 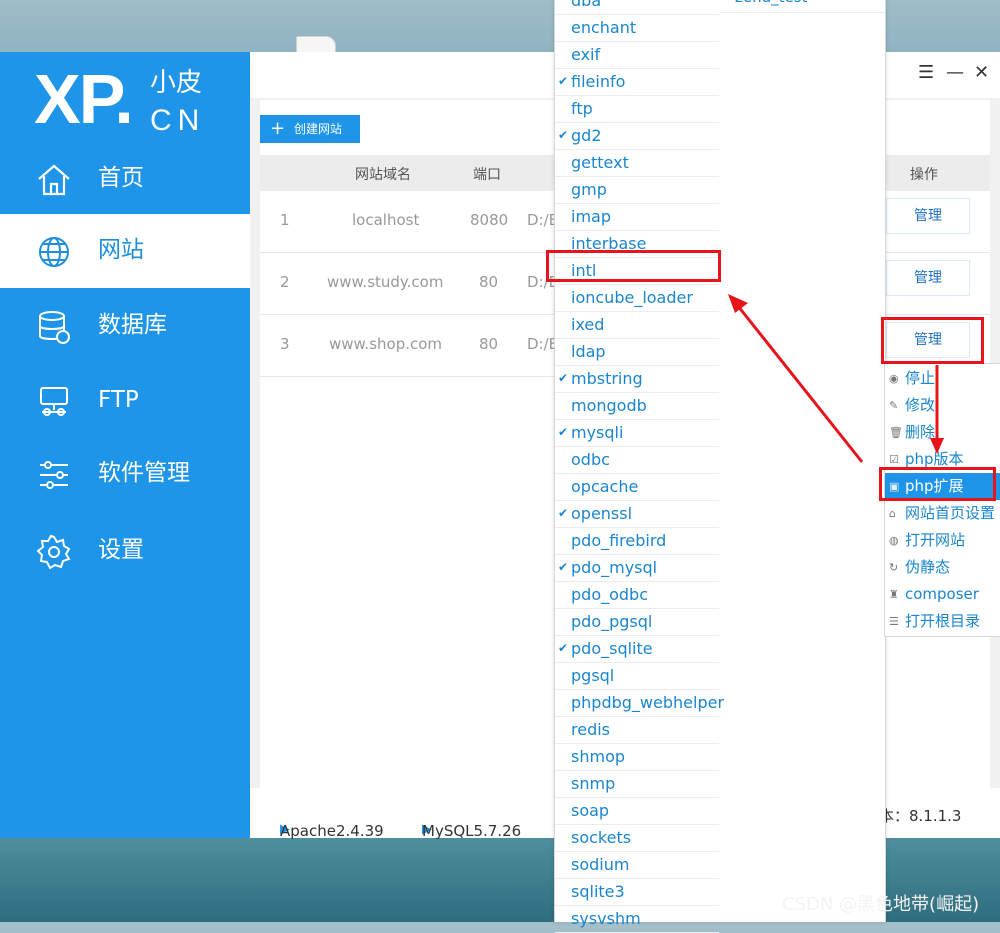 What do you see at coordinates (942, 405) in the screenshot?
I see `context-menu-item: ✎ 修改` at bounding box center [942, 405].